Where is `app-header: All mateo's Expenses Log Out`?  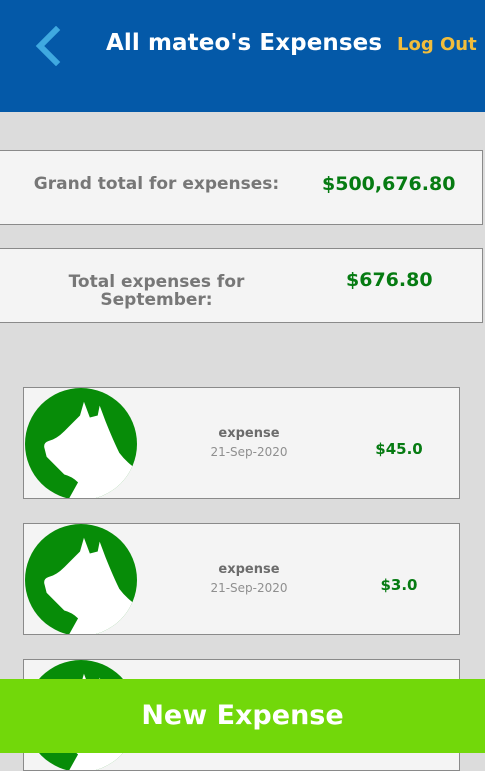 app-header: All mateo's Expenses Log Out is located at coordinates (242, 56).